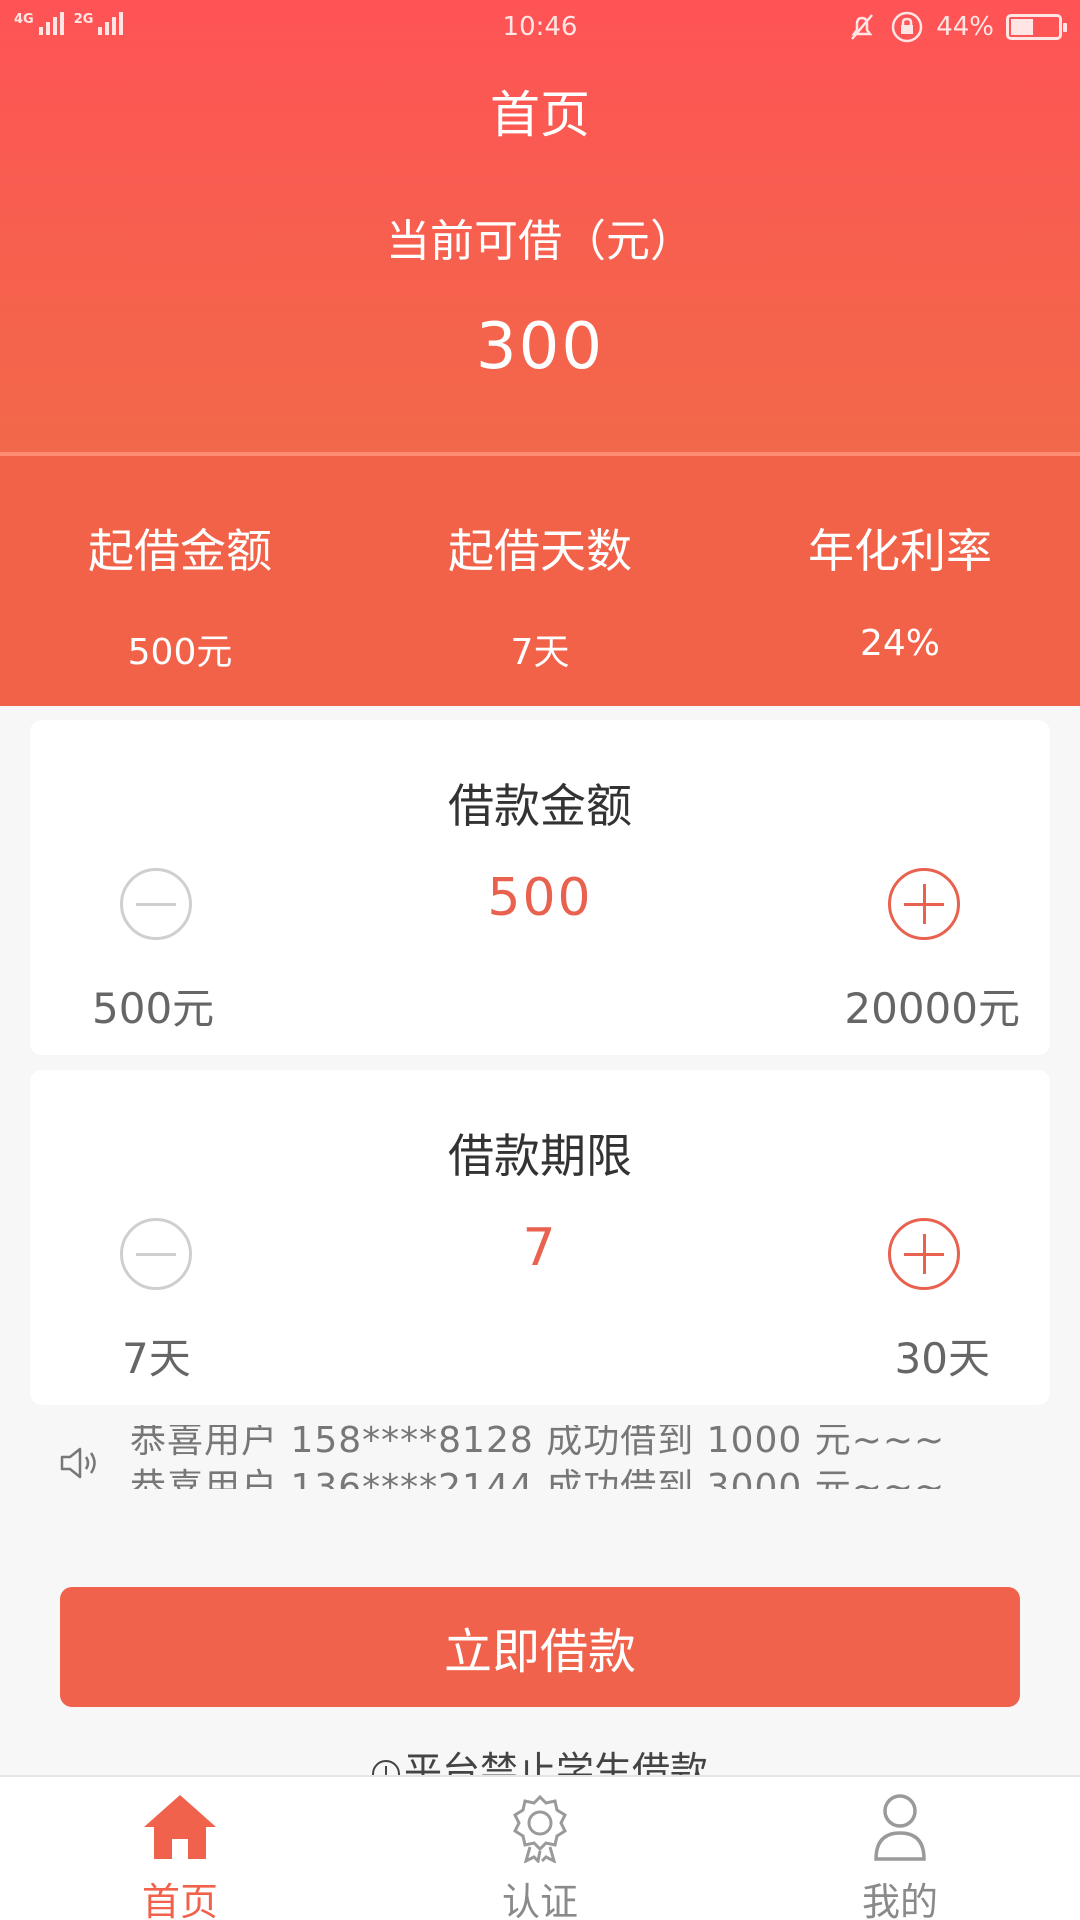 The image size is (1080, 1920). Describe the element at coordinates (900, 589) in the screenshot. I see `stat-annual-rate: 年化利率 24%` at that location.